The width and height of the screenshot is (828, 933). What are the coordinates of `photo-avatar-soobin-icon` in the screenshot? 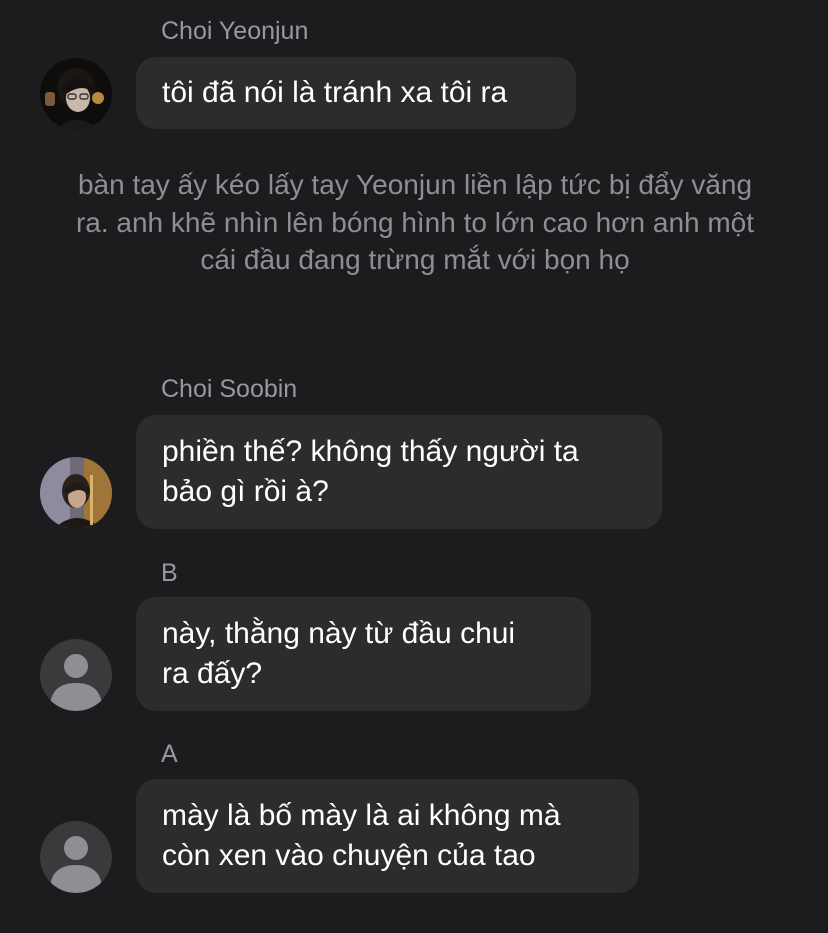 It's located at (76, 493).